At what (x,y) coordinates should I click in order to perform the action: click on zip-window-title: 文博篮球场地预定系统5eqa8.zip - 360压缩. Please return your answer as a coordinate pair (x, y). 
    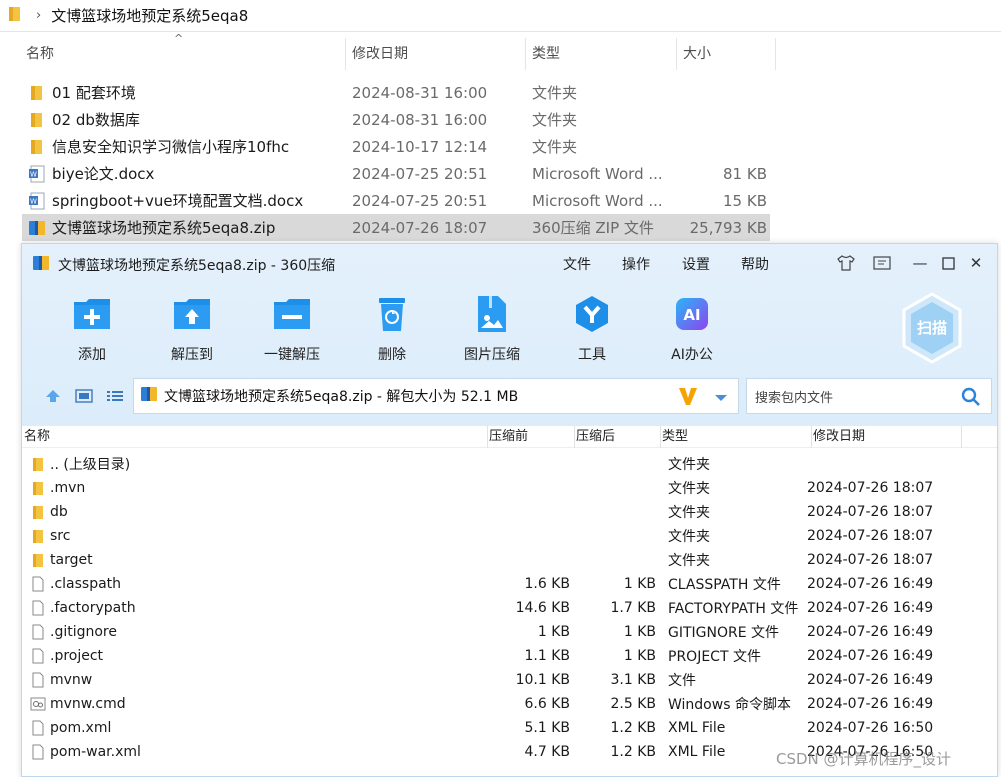
    Looking at the image, I should click on (197, 266).